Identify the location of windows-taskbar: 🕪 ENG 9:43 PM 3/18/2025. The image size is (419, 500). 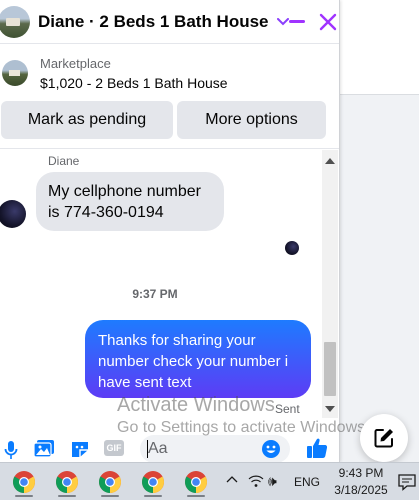
(209, 481).